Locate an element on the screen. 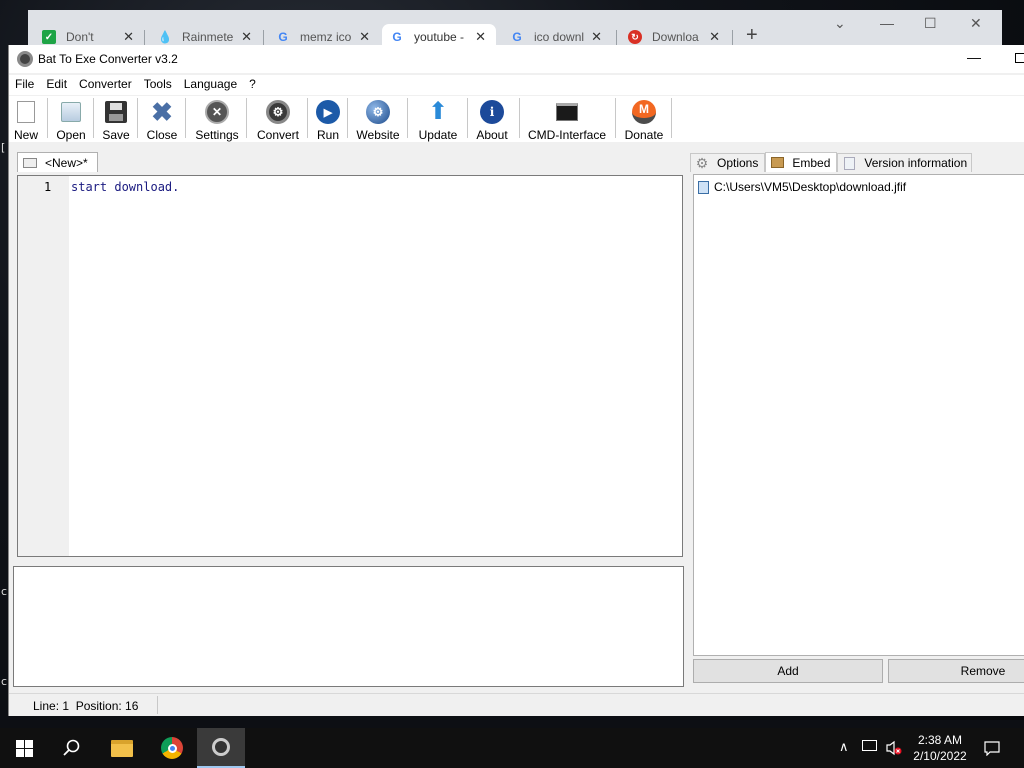 The image size is (1024, 768). run-button: ▶ Run is located at coordinates (328, 119).